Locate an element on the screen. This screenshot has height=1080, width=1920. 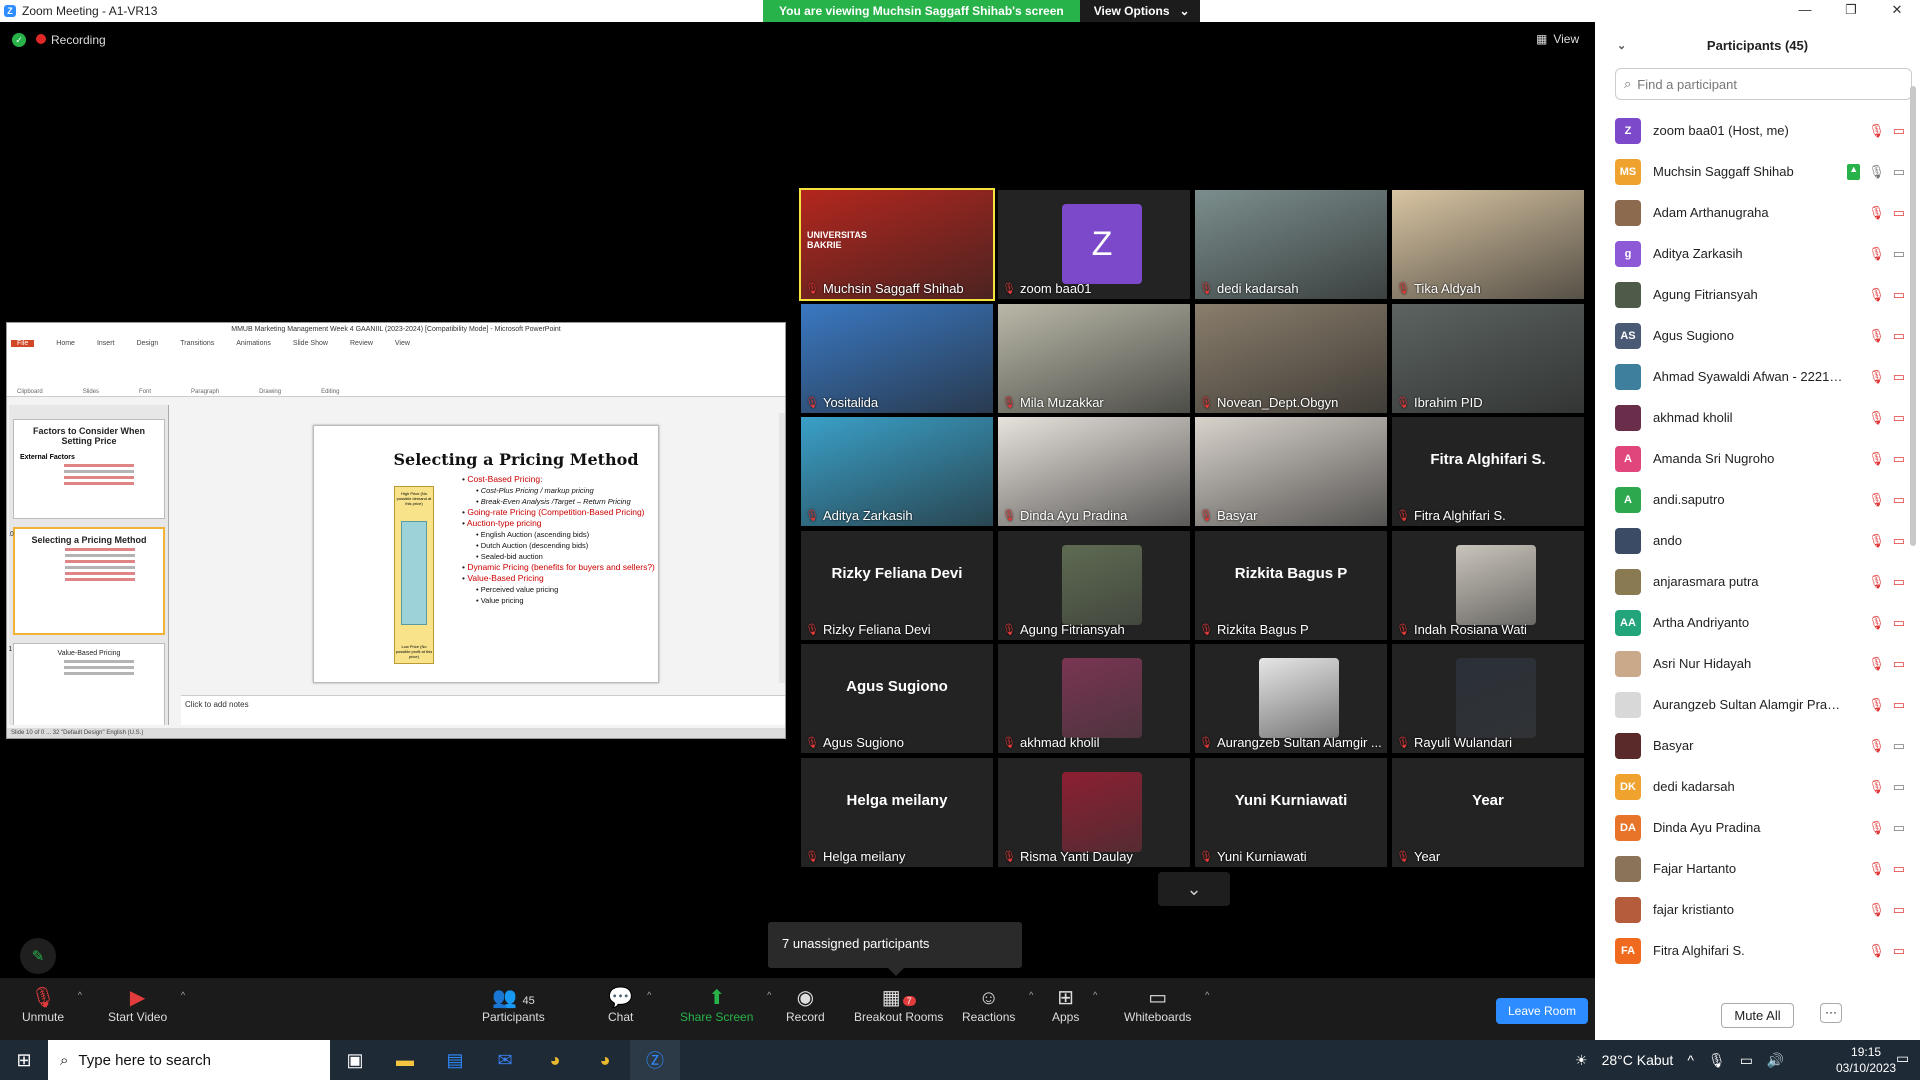
video-tile: 🎙 Basyar is located at coordinates (1291, 471).